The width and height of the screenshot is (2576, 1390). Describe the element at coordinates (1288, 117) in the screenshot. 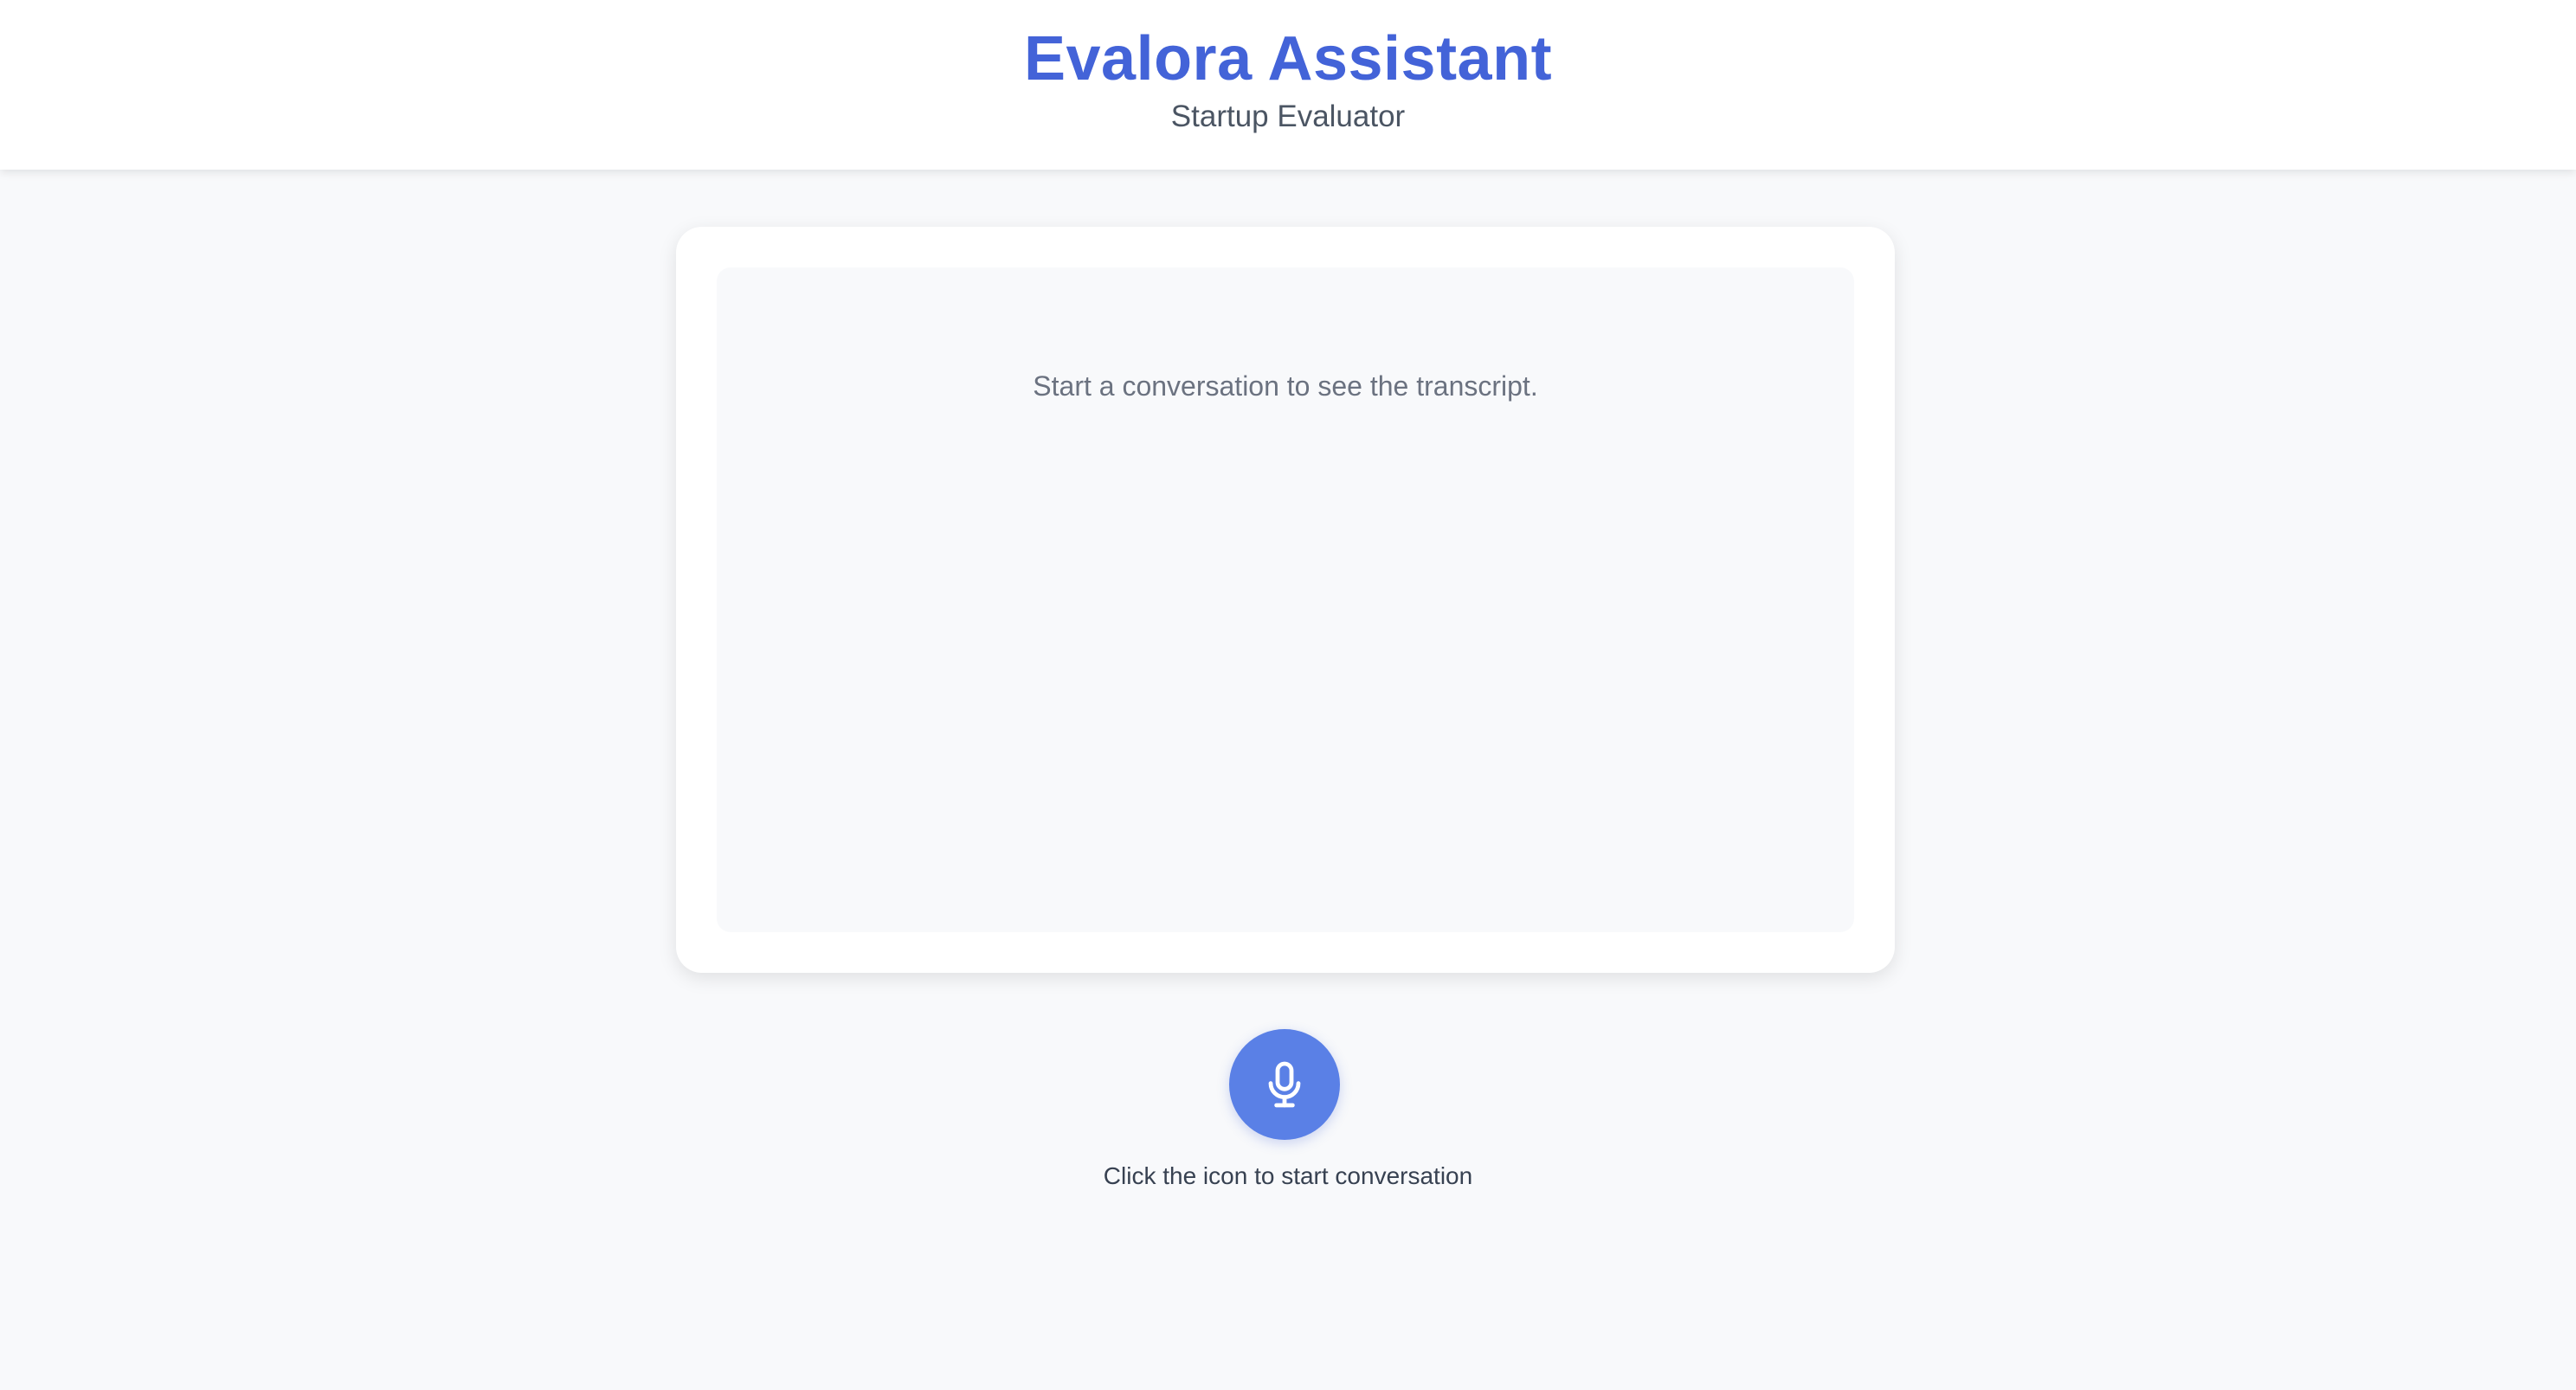

I see `app-subtitle: Startup Evaluator` at that location.